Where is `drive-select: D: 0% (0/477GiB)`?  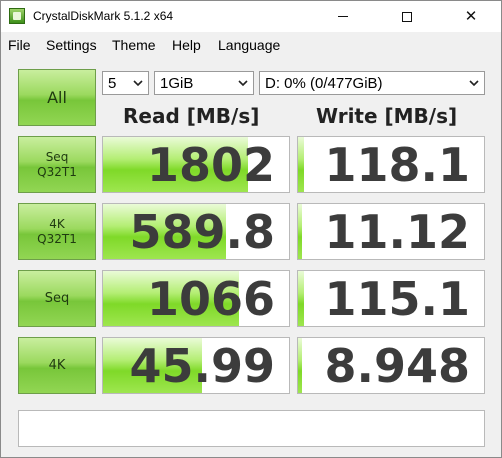 drive-select: D: 0% (0/477GiB) is located at coordinates (372, 83).